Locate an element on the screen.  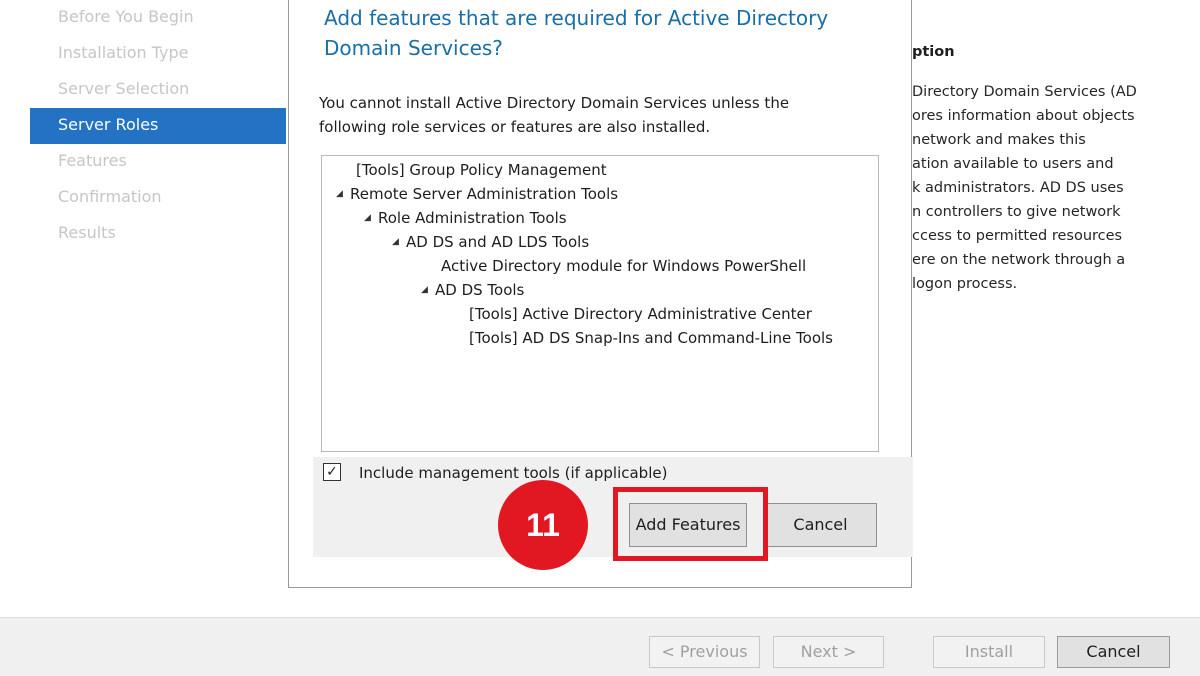
wizard-cancel-button: Cancel is located at coordinates (1113, 652).